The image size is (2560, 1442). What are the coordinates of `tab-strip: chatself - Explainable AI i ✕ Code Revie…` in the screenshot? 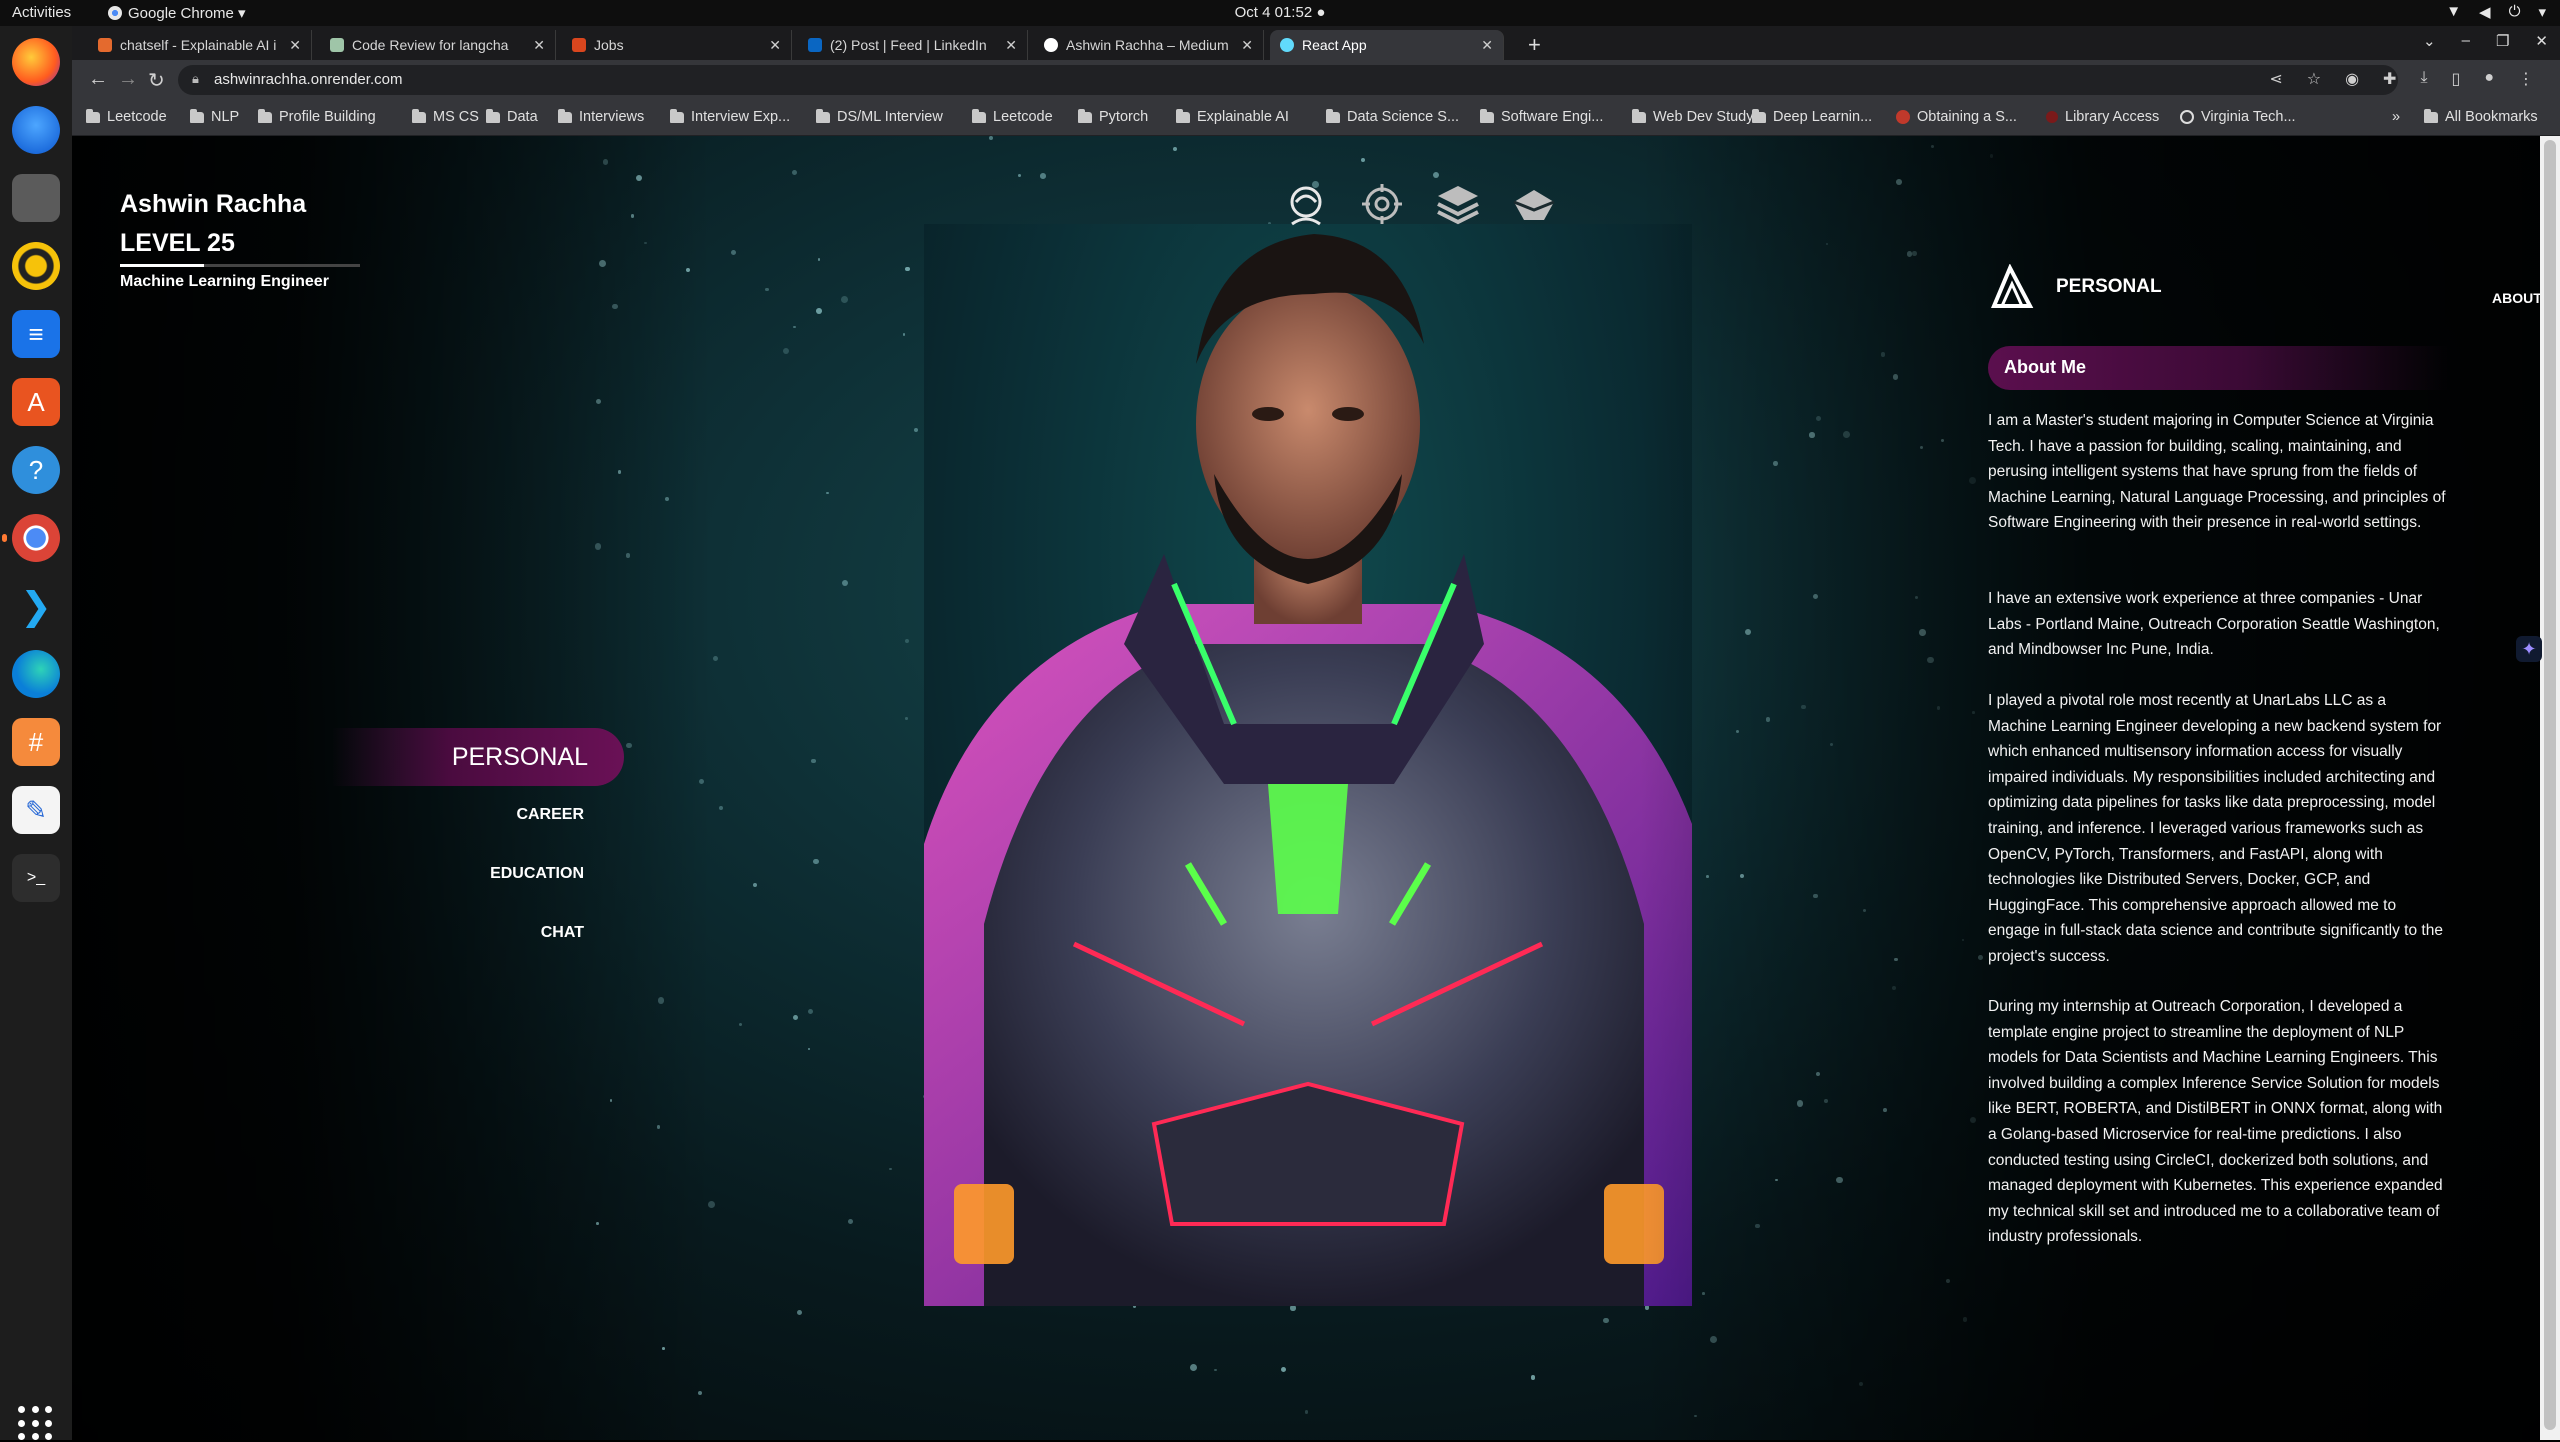 It's located at (1316, 43).